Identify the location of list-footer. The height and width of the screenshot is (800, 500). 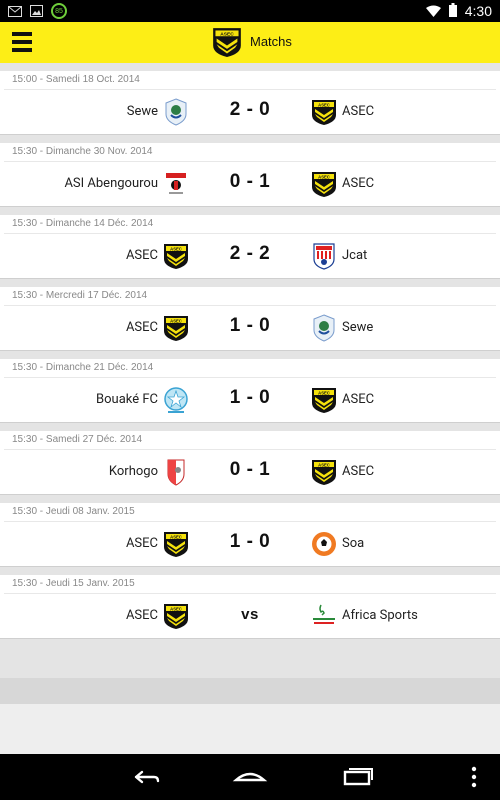
(250, 691).